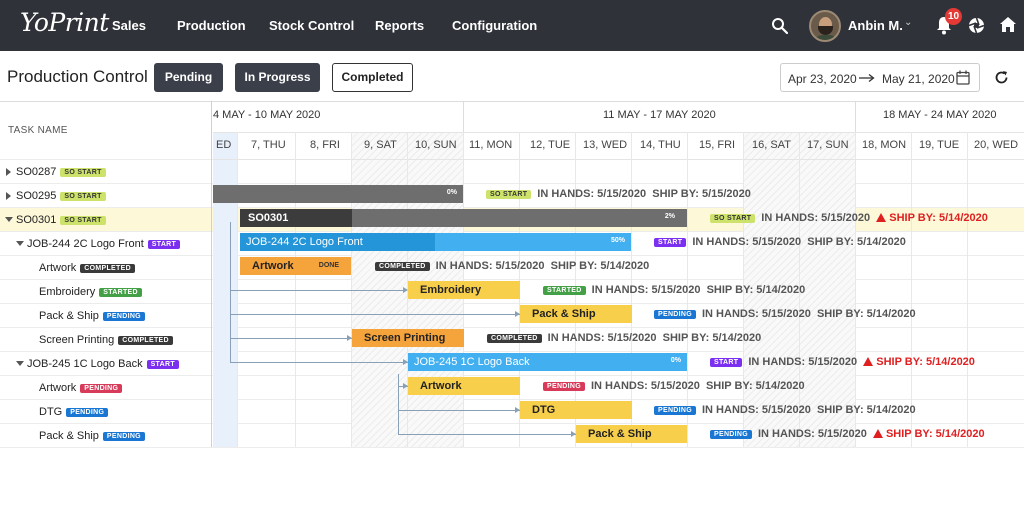 The width and height of the screenshot is (1024, 526). Describe the element at coordinates (325, 145) in the screenshot. I see `day-label: 8, FRI` at that location.